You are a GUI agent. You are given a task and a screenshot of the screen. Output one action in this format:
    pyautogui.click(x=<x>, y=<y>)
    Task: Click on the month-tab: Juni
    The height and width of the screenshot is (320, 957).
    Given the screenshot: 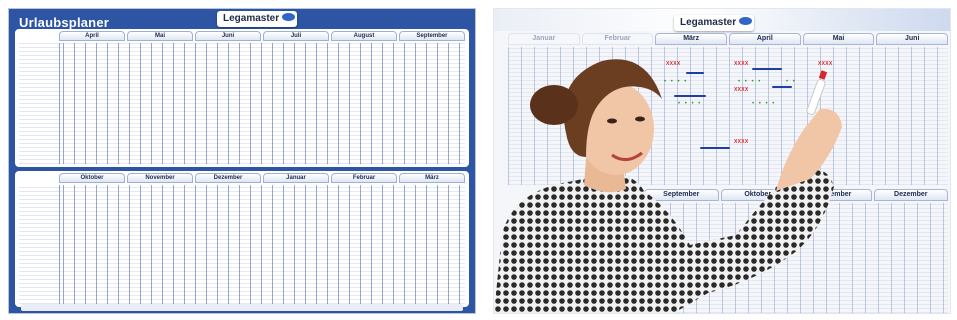 What is the action you would take?
    pyautogui.click(x=228, y=36)
    